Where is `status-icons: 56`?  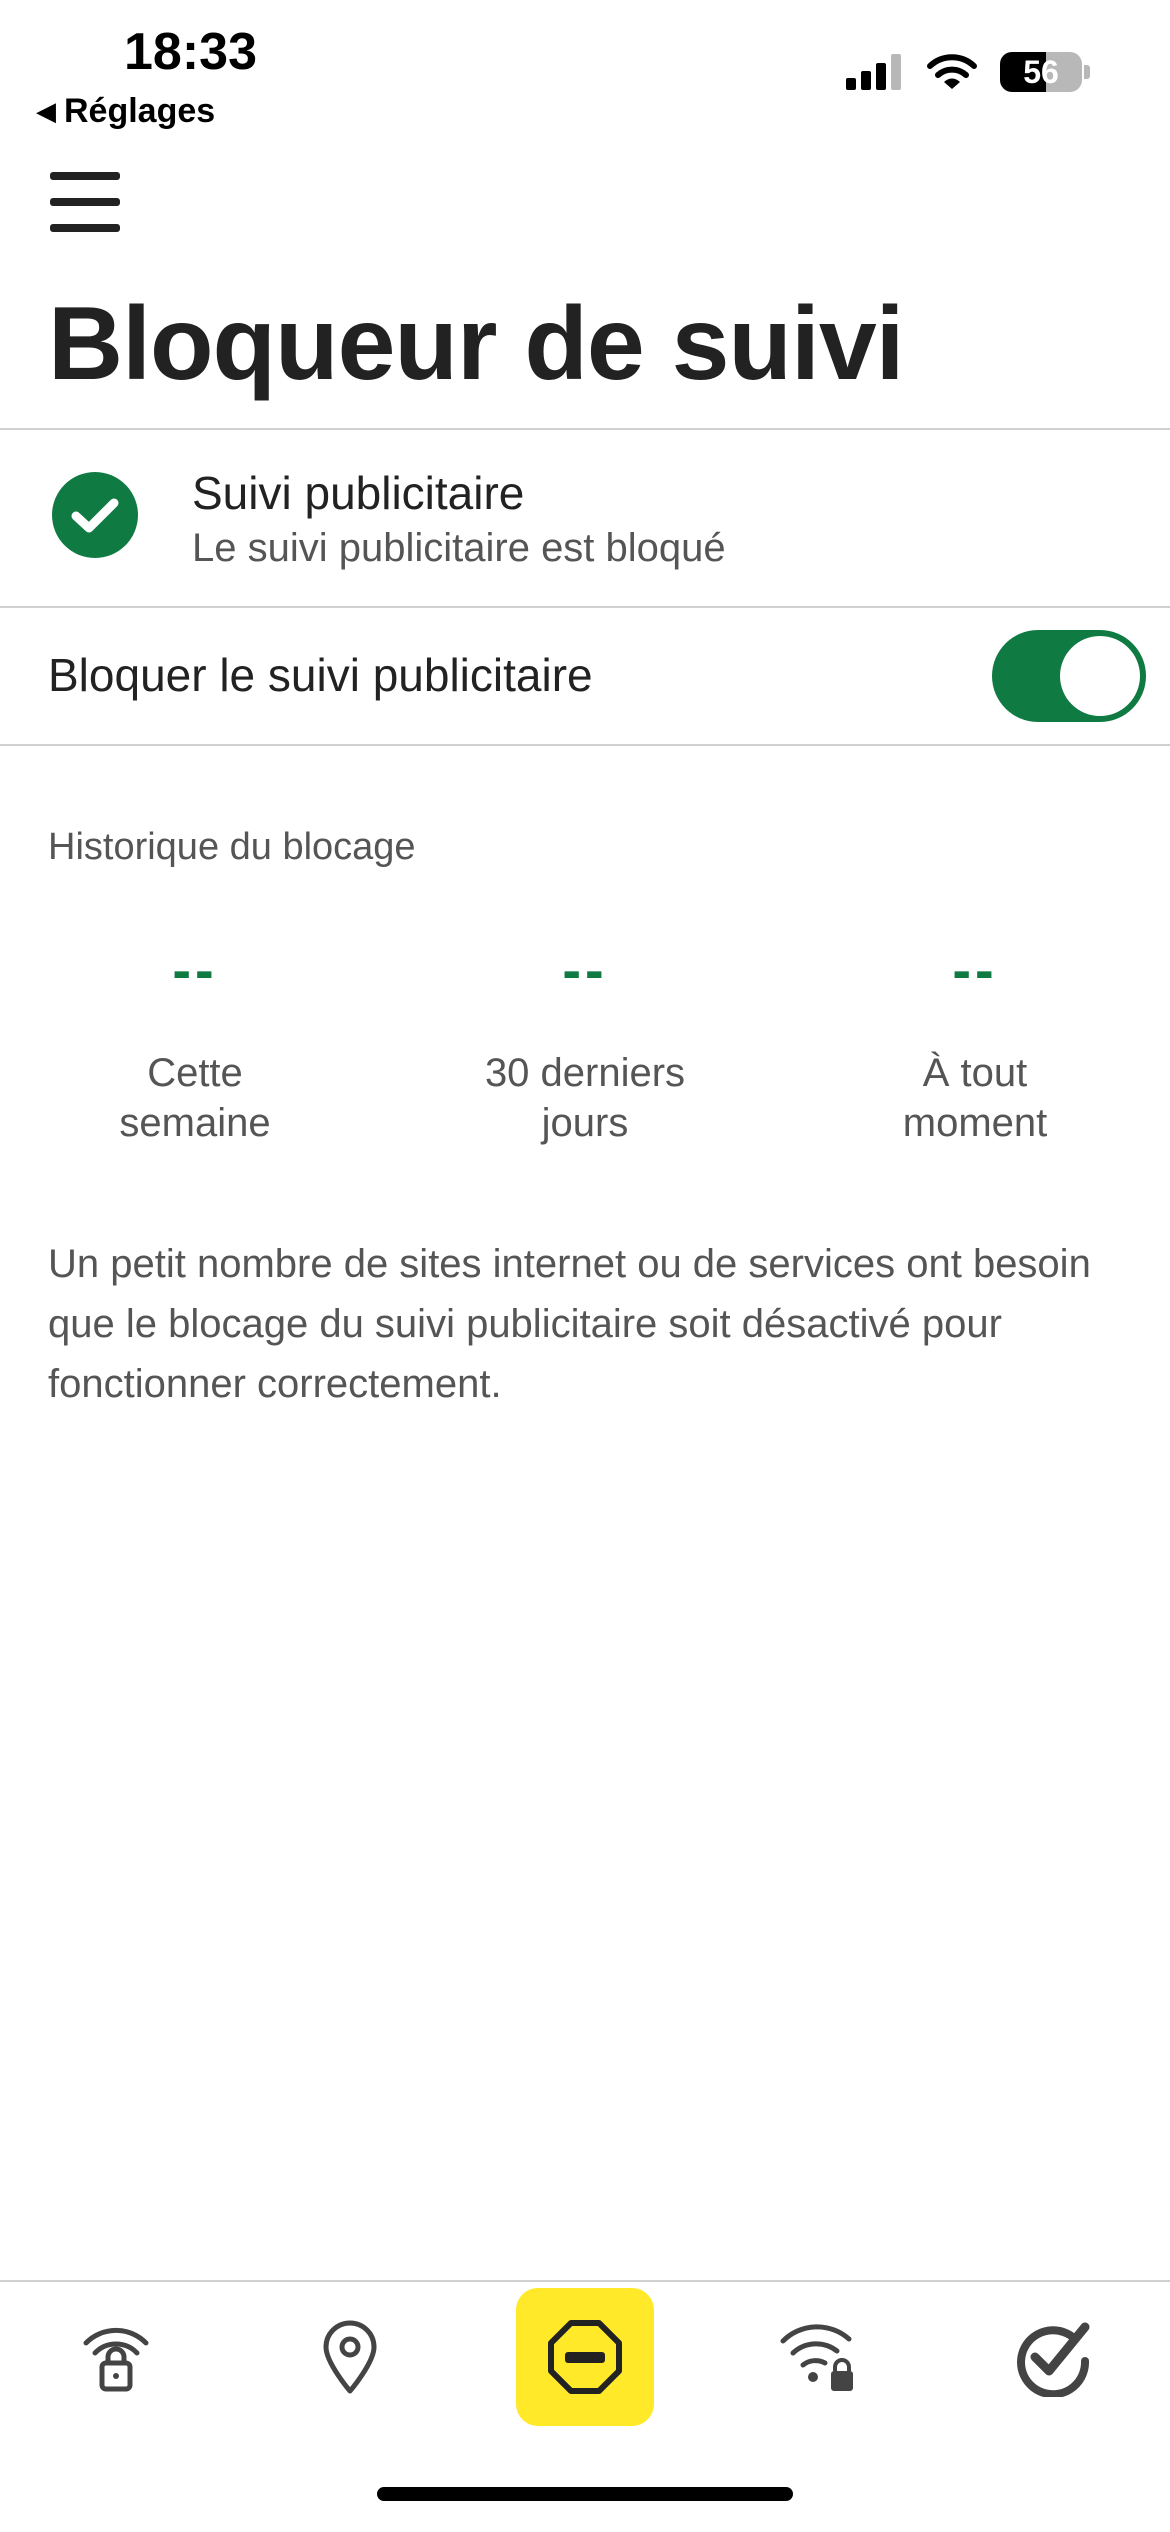 status-icons: 56 is located at coordinates (968, 72).